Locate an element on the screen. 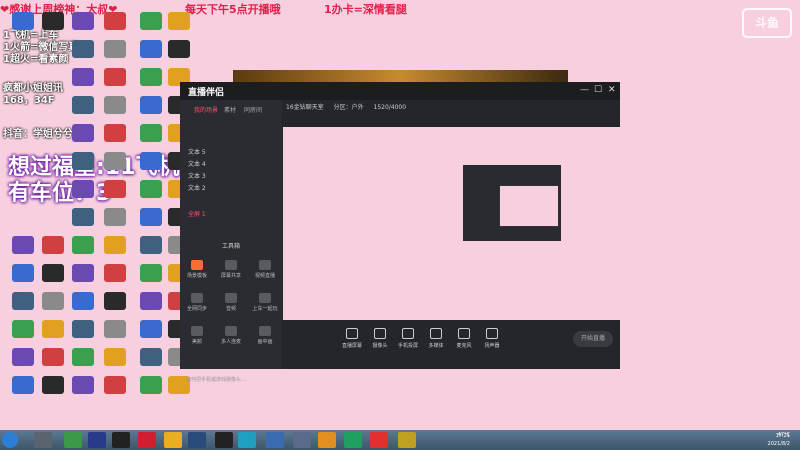  minimize-icon: — is located at coordinates (584, 90).